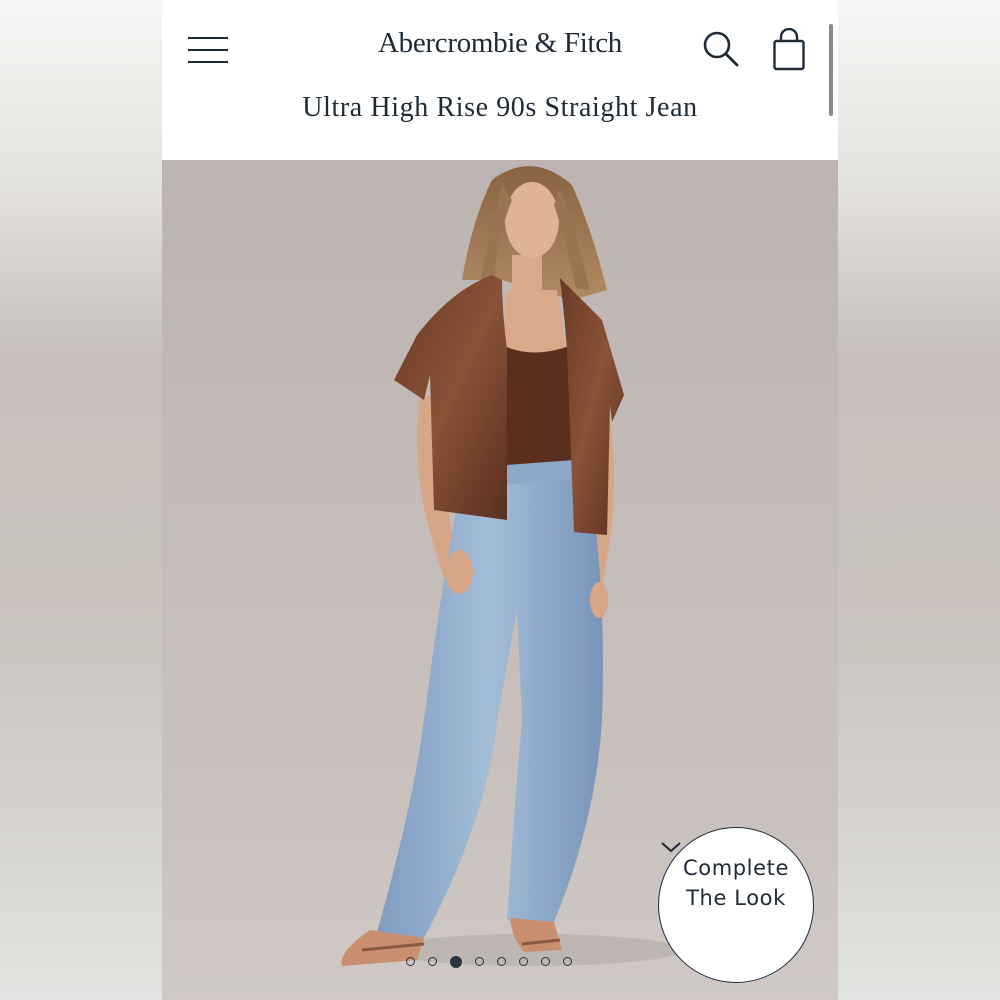 This screenshot has height=1000, width=1000. What do you see at coordinates (721, 49) in the screenshot?
I see `search-icon` at bounding box center [721, 49].